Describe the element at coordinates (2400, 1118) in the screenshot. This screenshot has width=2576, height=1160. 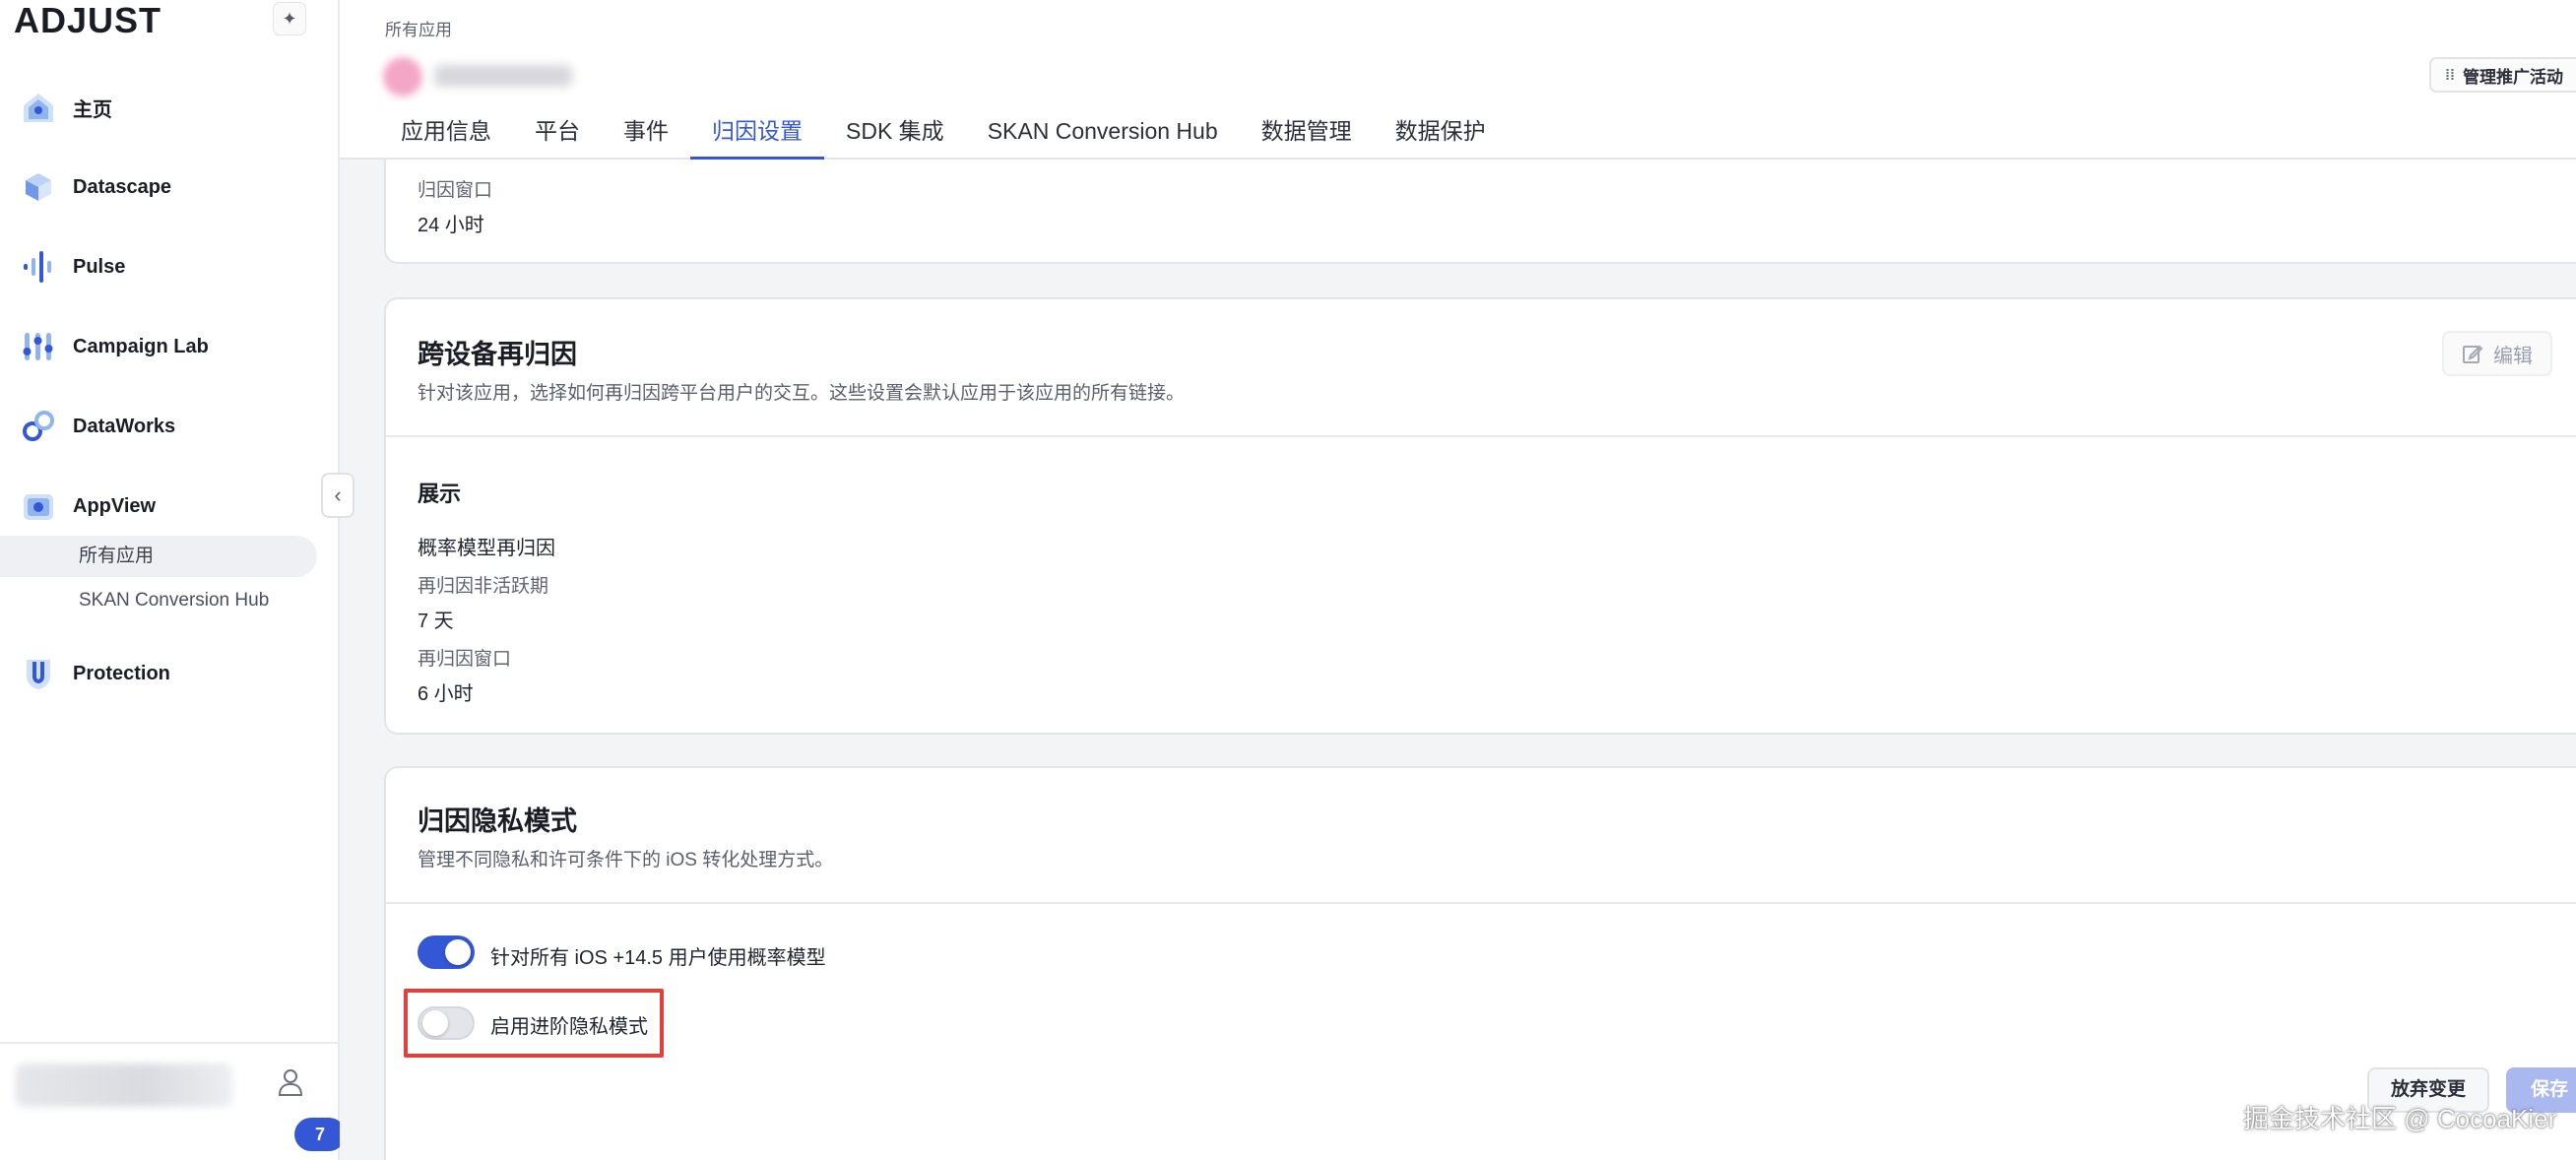
I see `watermark: 掘金技术社区 @ CocoaKier` at that location.